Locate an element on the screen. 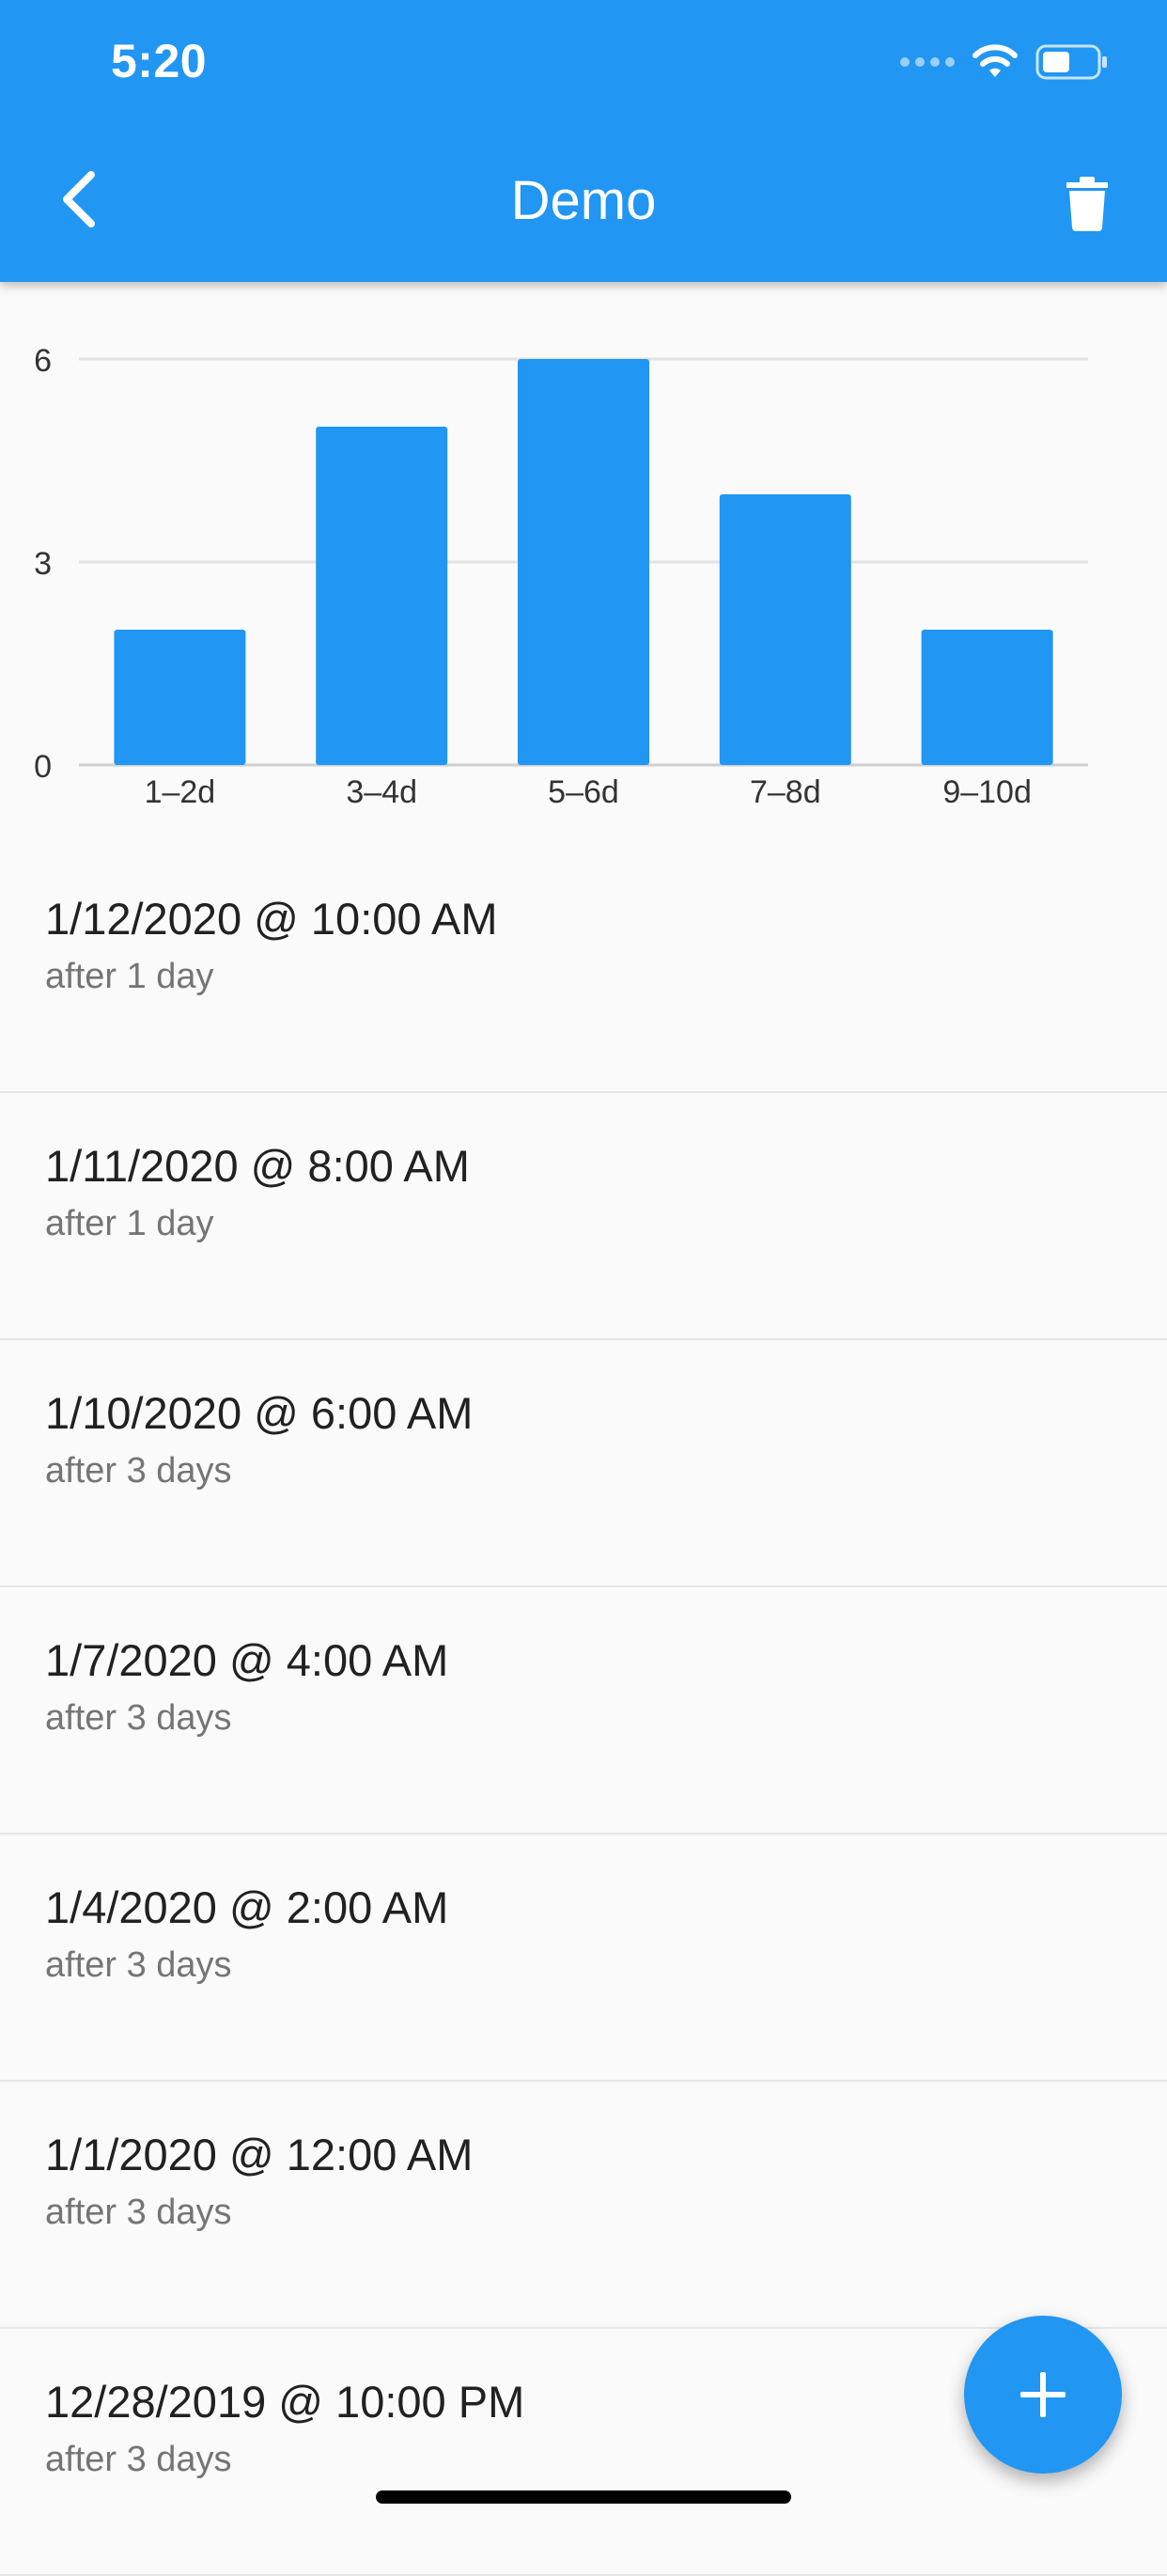 The height and width of the screenshot is (2576, 1167). list-item: 1/7/2020 @ 4:00 AM after 3 days is located at coordinates (583, 1710).